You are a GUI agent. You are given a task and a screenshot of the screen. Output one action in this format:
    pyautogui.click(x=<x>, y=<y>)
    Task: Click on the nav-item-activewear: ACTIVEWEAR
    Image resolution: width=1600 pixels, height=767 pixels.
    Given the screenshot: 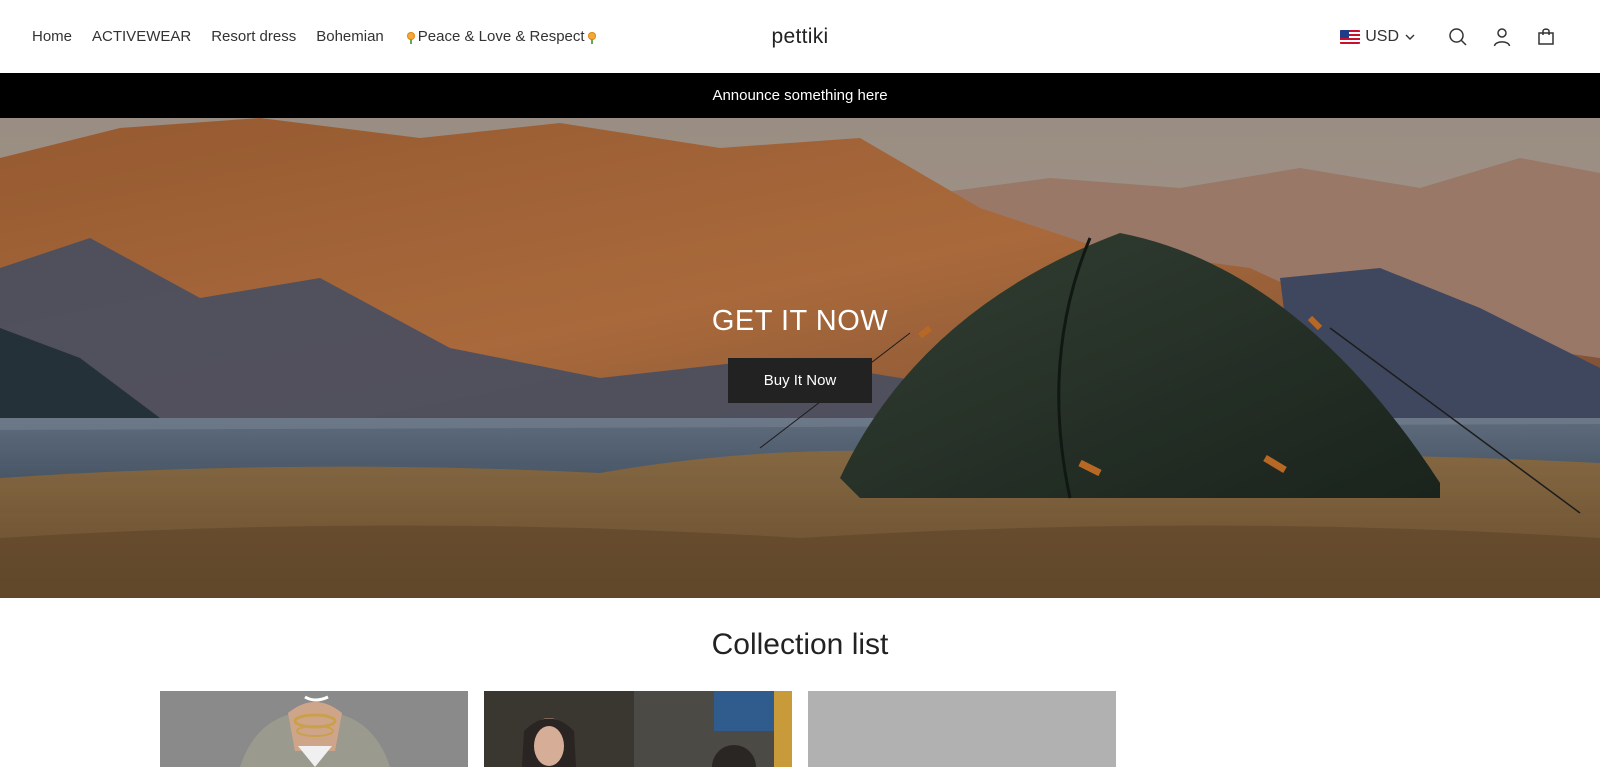 What is the action you would take?
    pyautogui.click(x=141, y=36)
    